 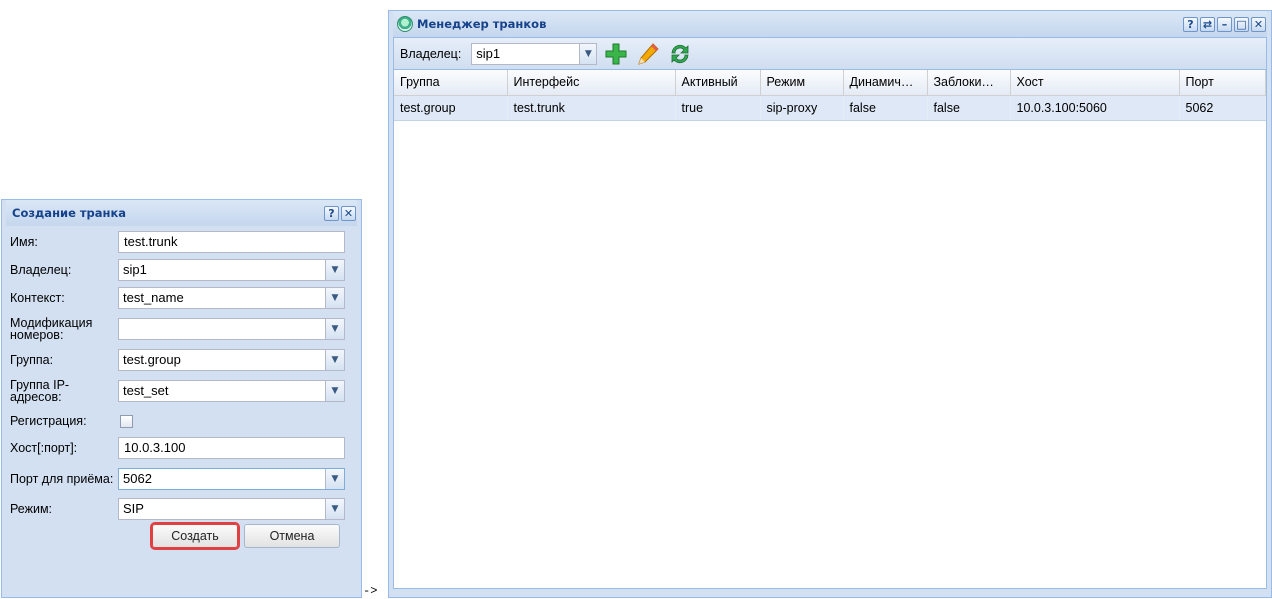 I want to click on create-trunk-title: Создание транка, so click(x=69, y=213).